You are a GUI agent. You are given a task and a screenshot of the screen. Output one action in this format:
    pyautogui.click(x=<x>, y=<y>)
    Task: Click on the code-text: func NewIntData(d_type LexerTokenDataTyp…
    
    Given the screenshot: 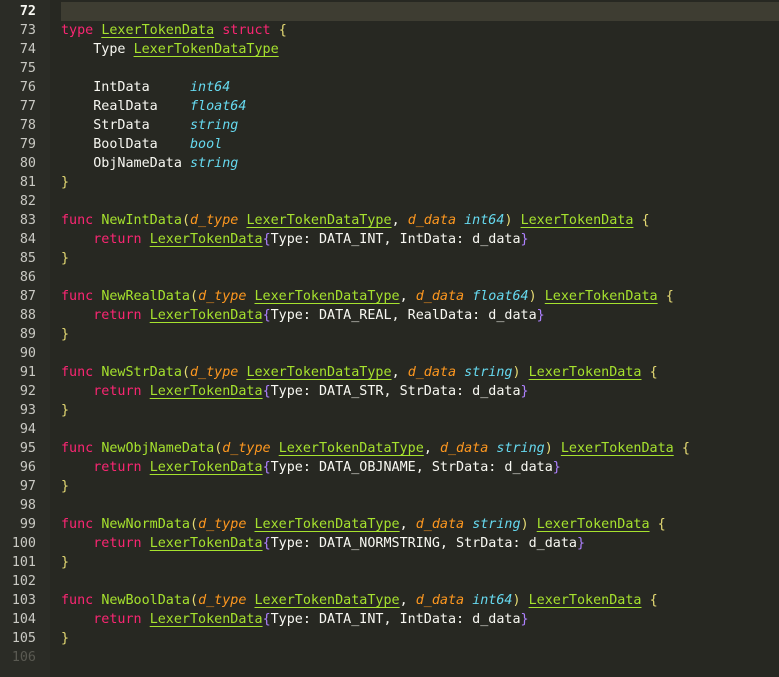 What is the action you would take?
    pyautogui.click(x=420, y=220)
    